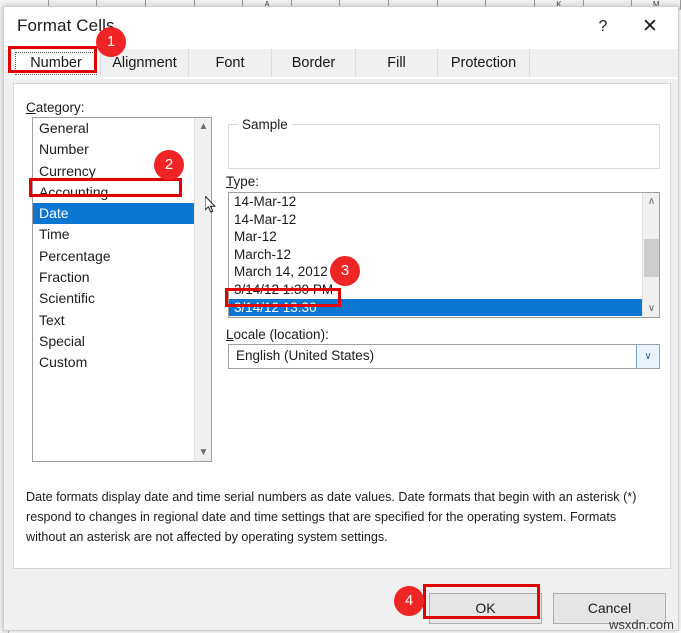 The image size is (681, 633). What do you see at coordinates (305, 355) in the screenshot?
I see `locale-selected-value: English (United States)` at bounding box center [305, 355].